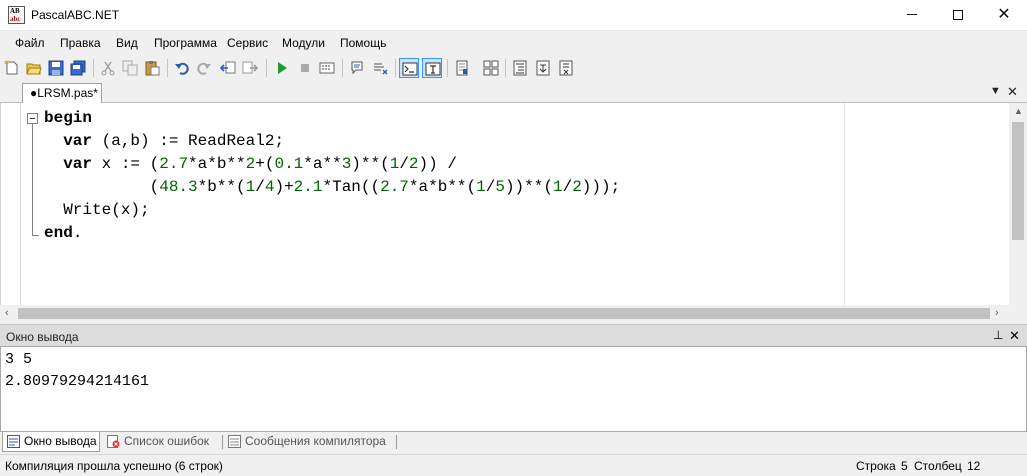  I want to click on tab-error-list: Список ошибок, so click(162, 442).